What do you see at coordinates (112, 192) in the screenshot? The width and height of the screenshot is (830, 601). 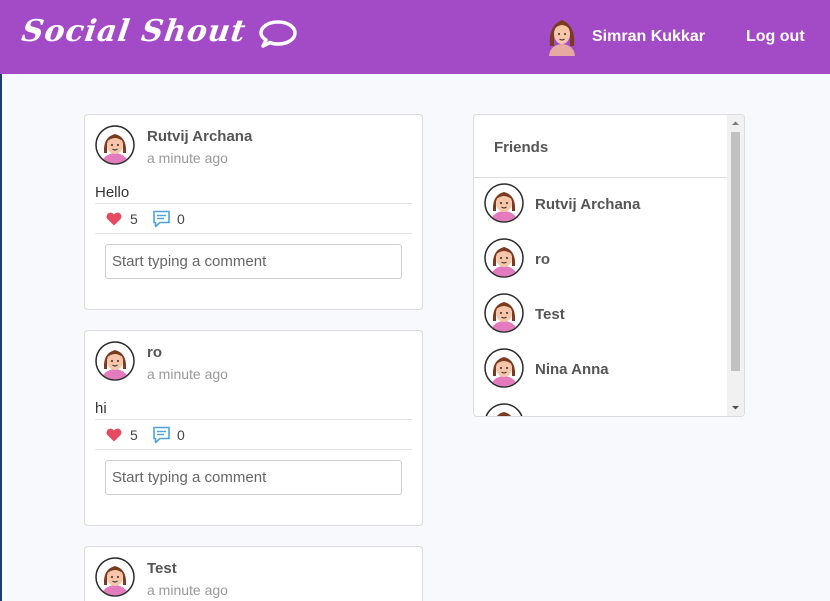 I see `post-content: Hello` at bounding box center [112, 192].